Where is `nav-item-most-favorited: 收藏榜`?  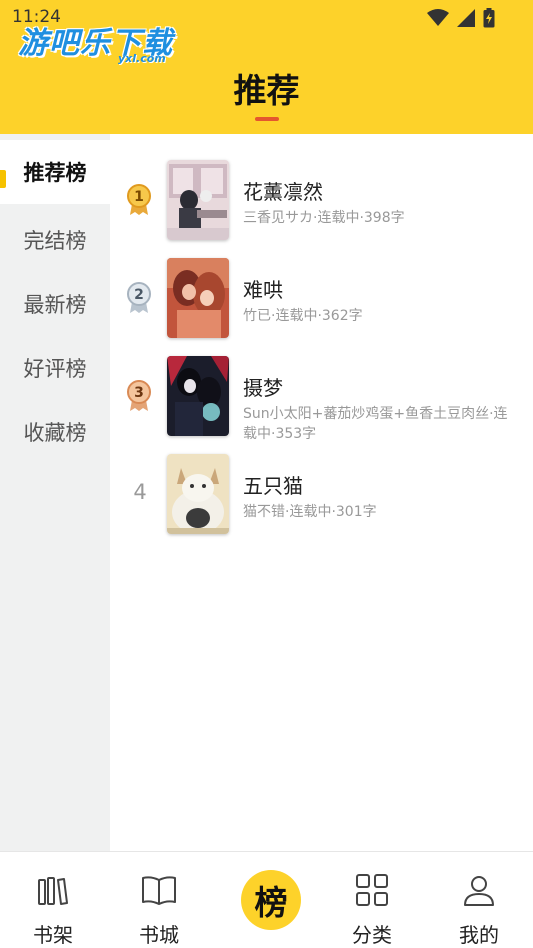 nav-item-most-favorited: 收藏榜 is located at coordinates (55, 432).